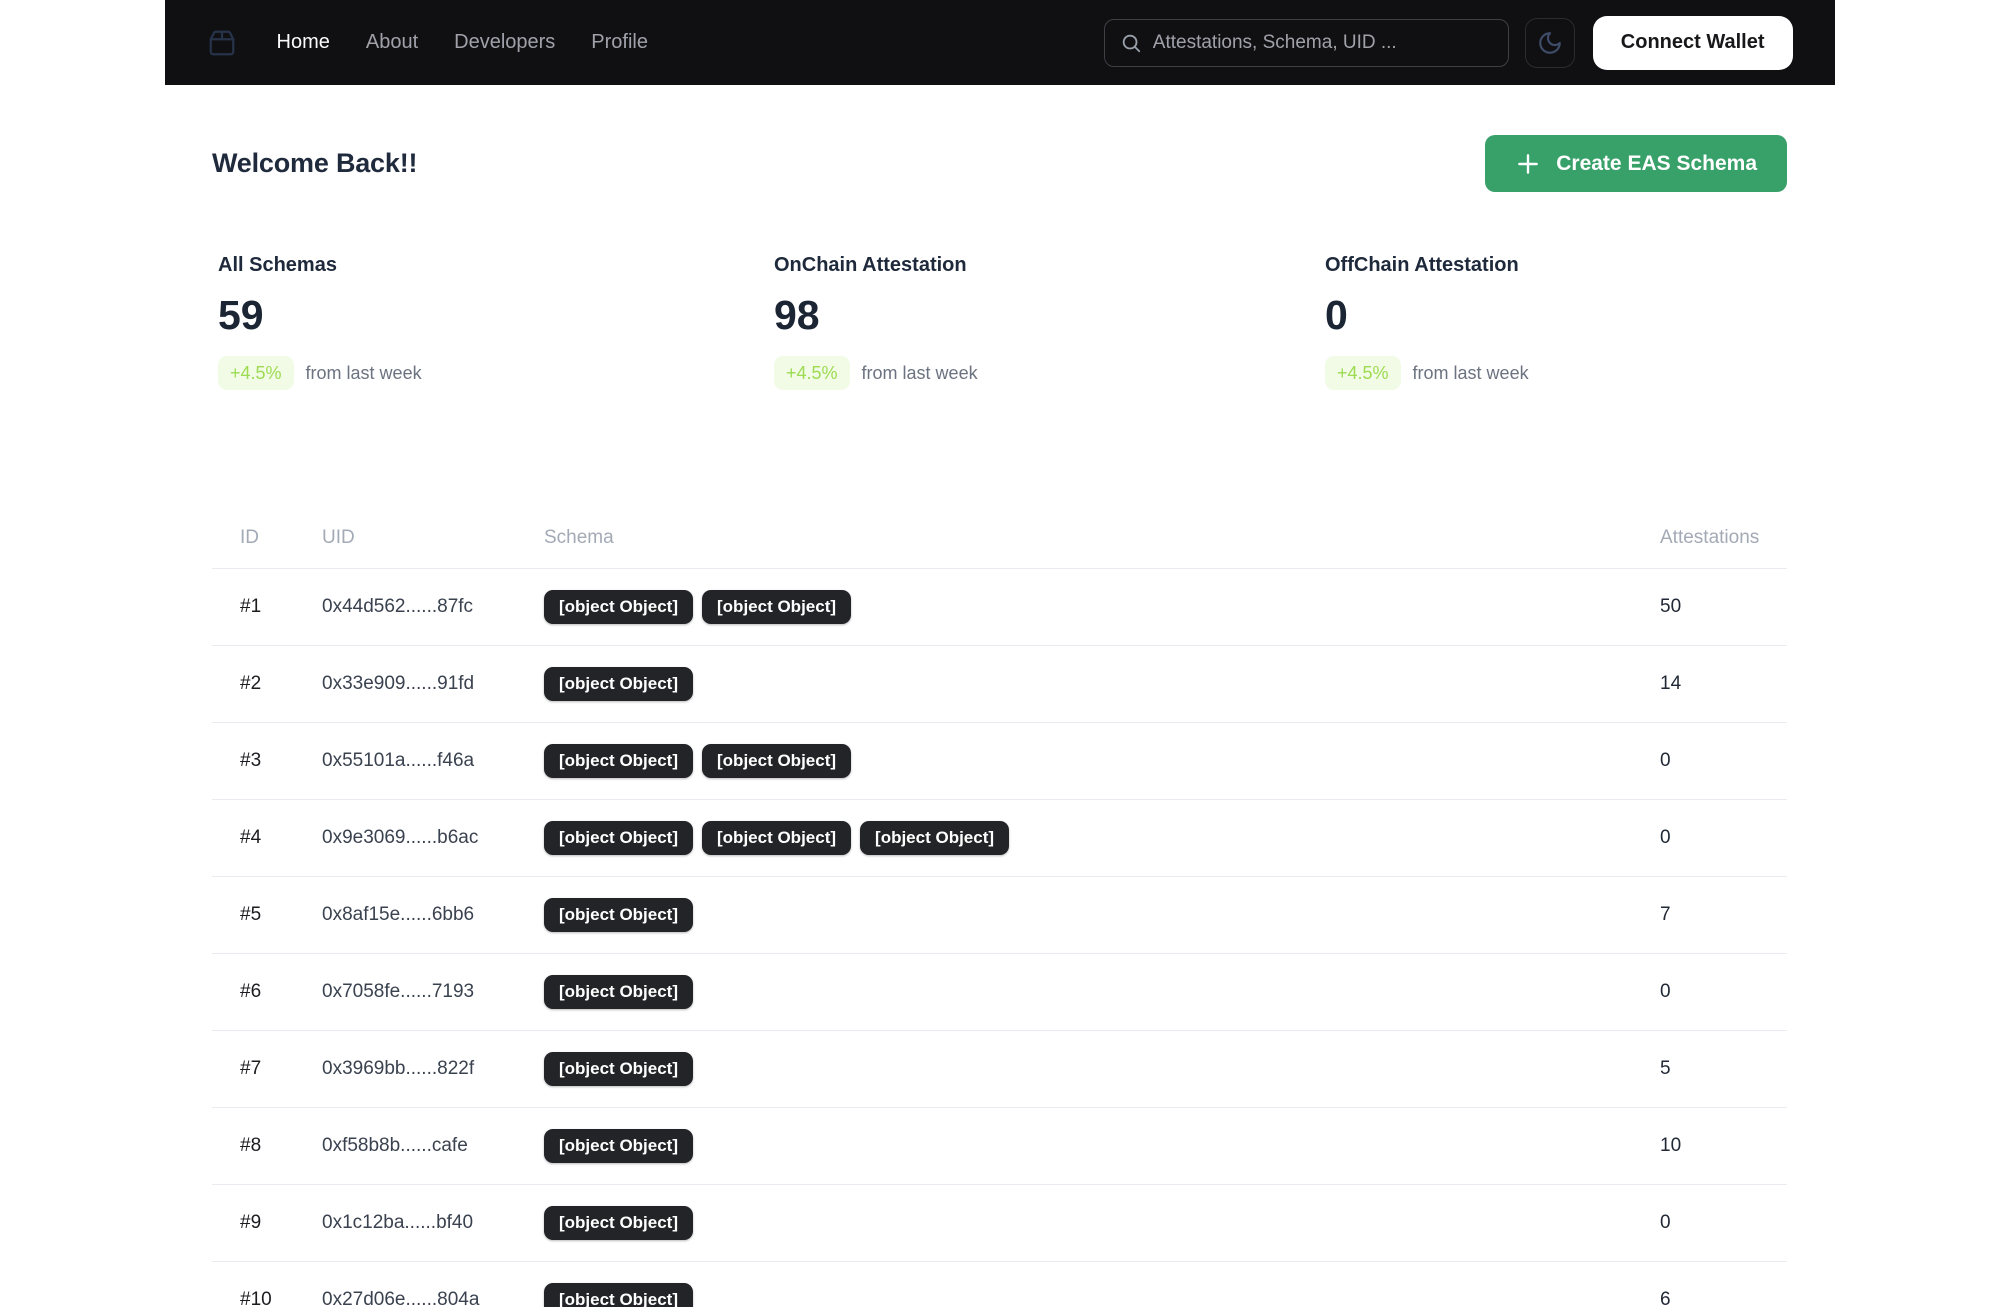 This screenshot has height=1307, width=1999. What do you see at coordinates (1671, 606) in the screenshot?
I see `row-attestations: 50` at bounding box center [1671, 606].